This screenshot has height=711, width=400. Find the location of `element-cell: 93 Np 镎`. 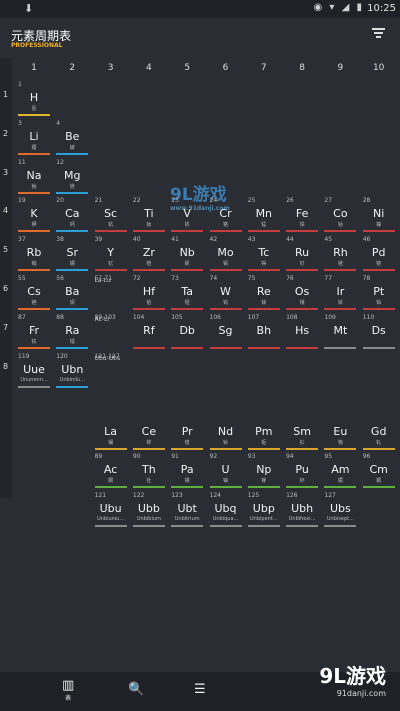

element-cell: 93 Np 镎 is located at coordinates (264, 471).